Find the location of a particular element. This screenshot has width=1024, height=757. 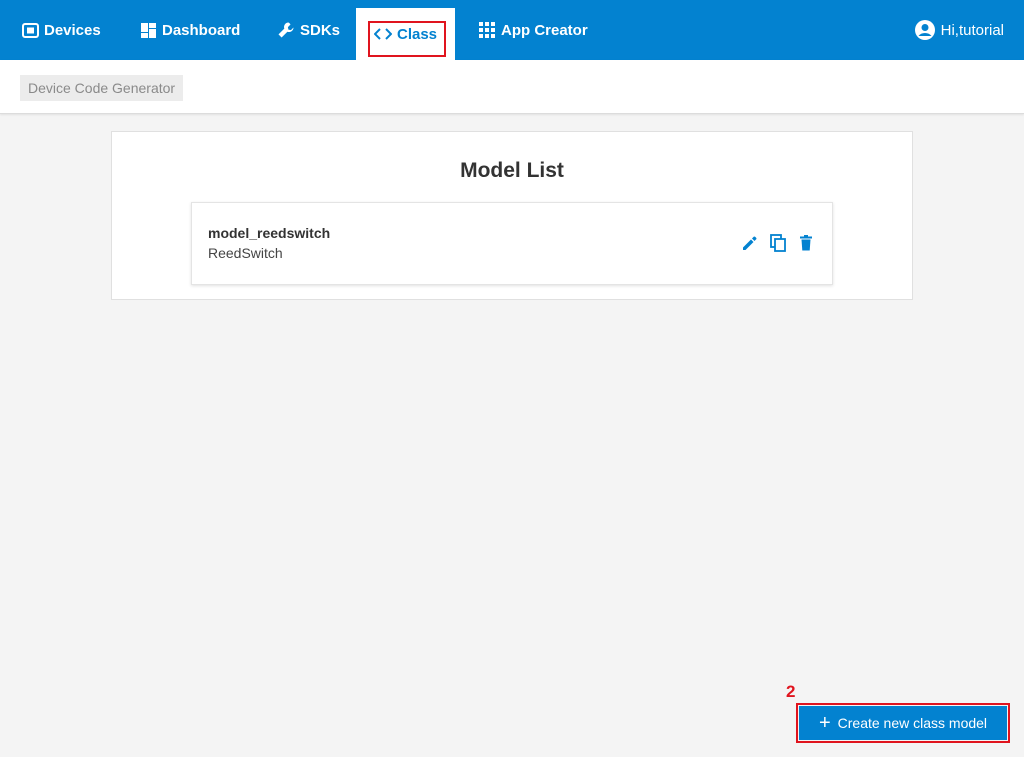

delete-icon is located at coordinates (806, 243).